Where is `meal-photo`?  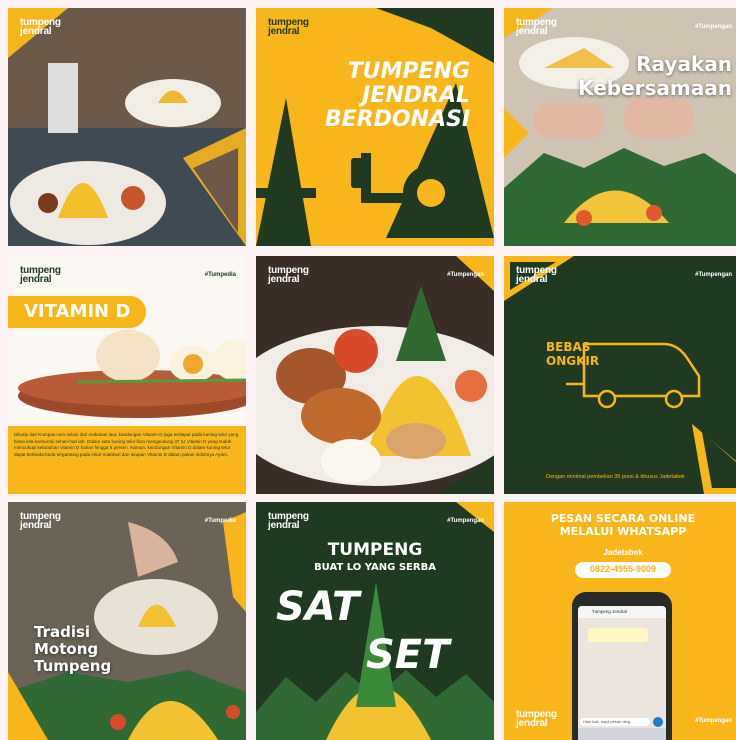 meal-photo is located at coordinates (127, 127).